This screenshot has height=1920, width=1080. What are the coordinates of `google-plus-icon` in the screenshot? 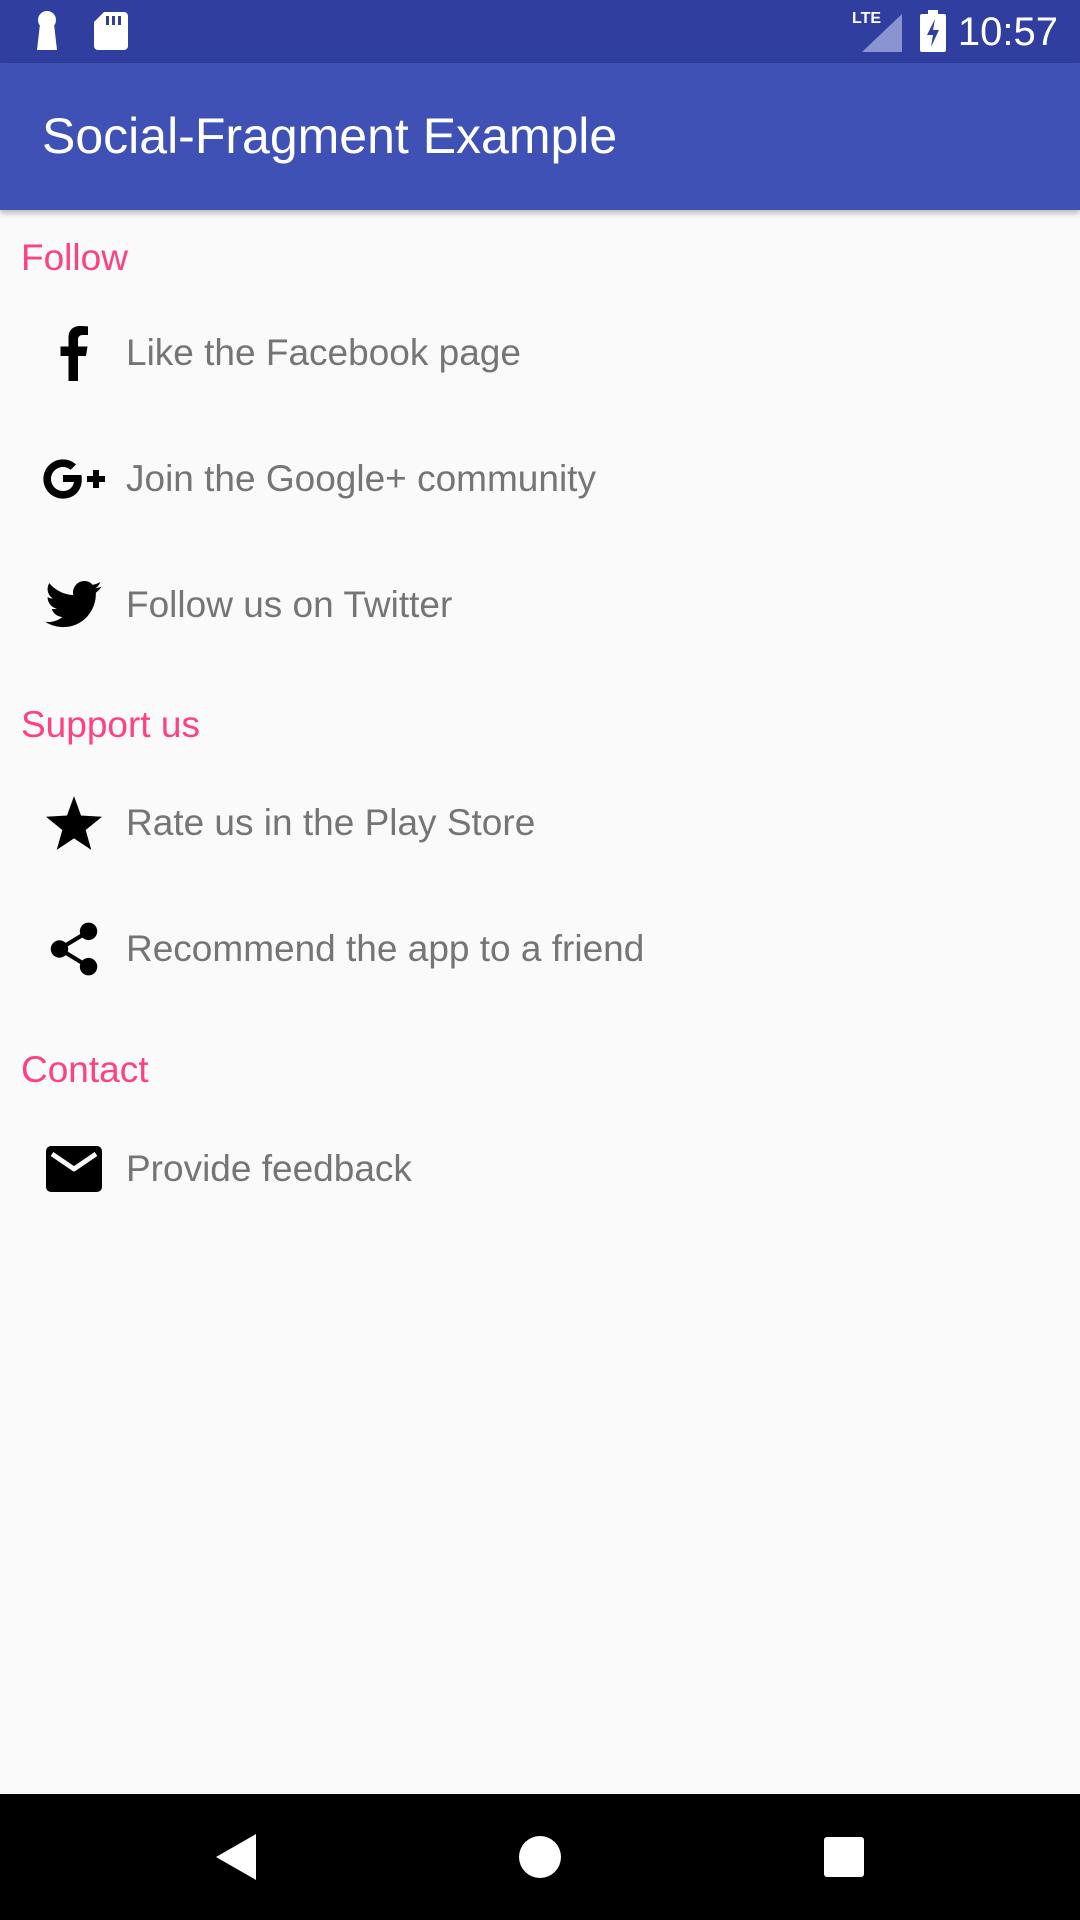 It's located at (74, 479).